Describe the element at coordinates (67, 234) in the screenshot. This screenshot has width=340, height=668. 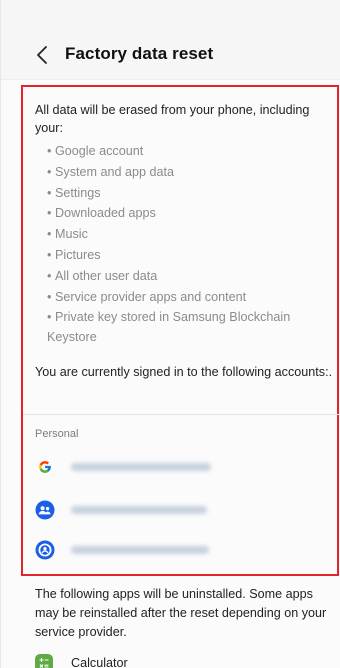
I see `erase-item: • Music` at that location.